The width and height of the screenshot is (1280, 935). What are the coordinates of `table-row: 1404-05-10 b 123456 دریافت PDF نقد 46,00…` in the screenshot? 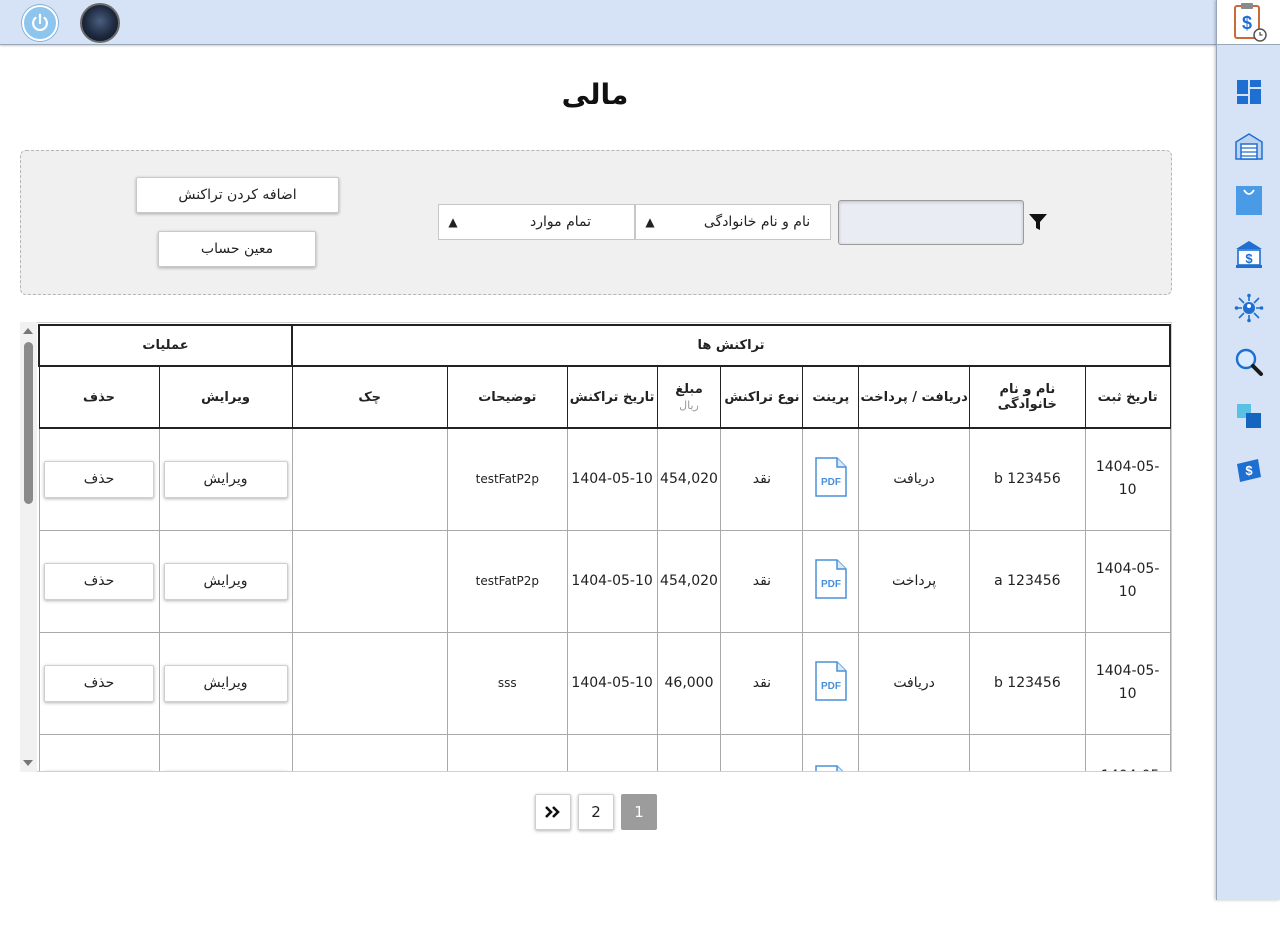 It's located at (604, 683).